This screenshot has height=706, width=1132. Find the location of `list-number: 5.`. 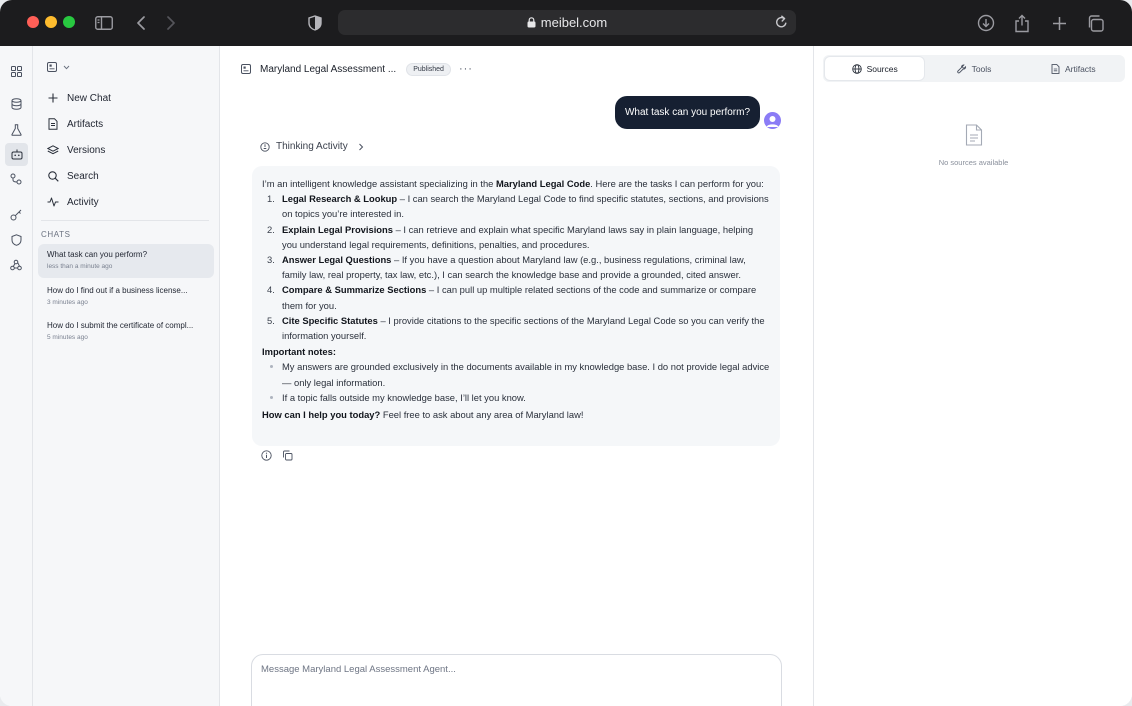

list-number: 5. is located at coordinates (271, 320).